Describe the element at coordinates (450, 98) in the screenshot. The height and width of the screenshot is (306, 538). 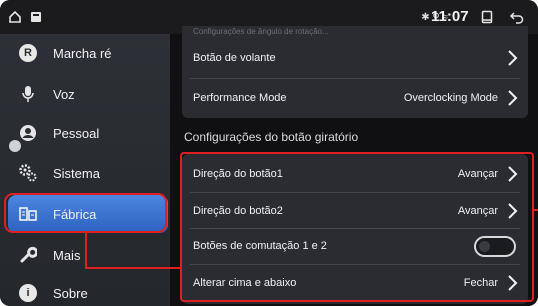
I see `row-value: Overclocking Mode` at that location.